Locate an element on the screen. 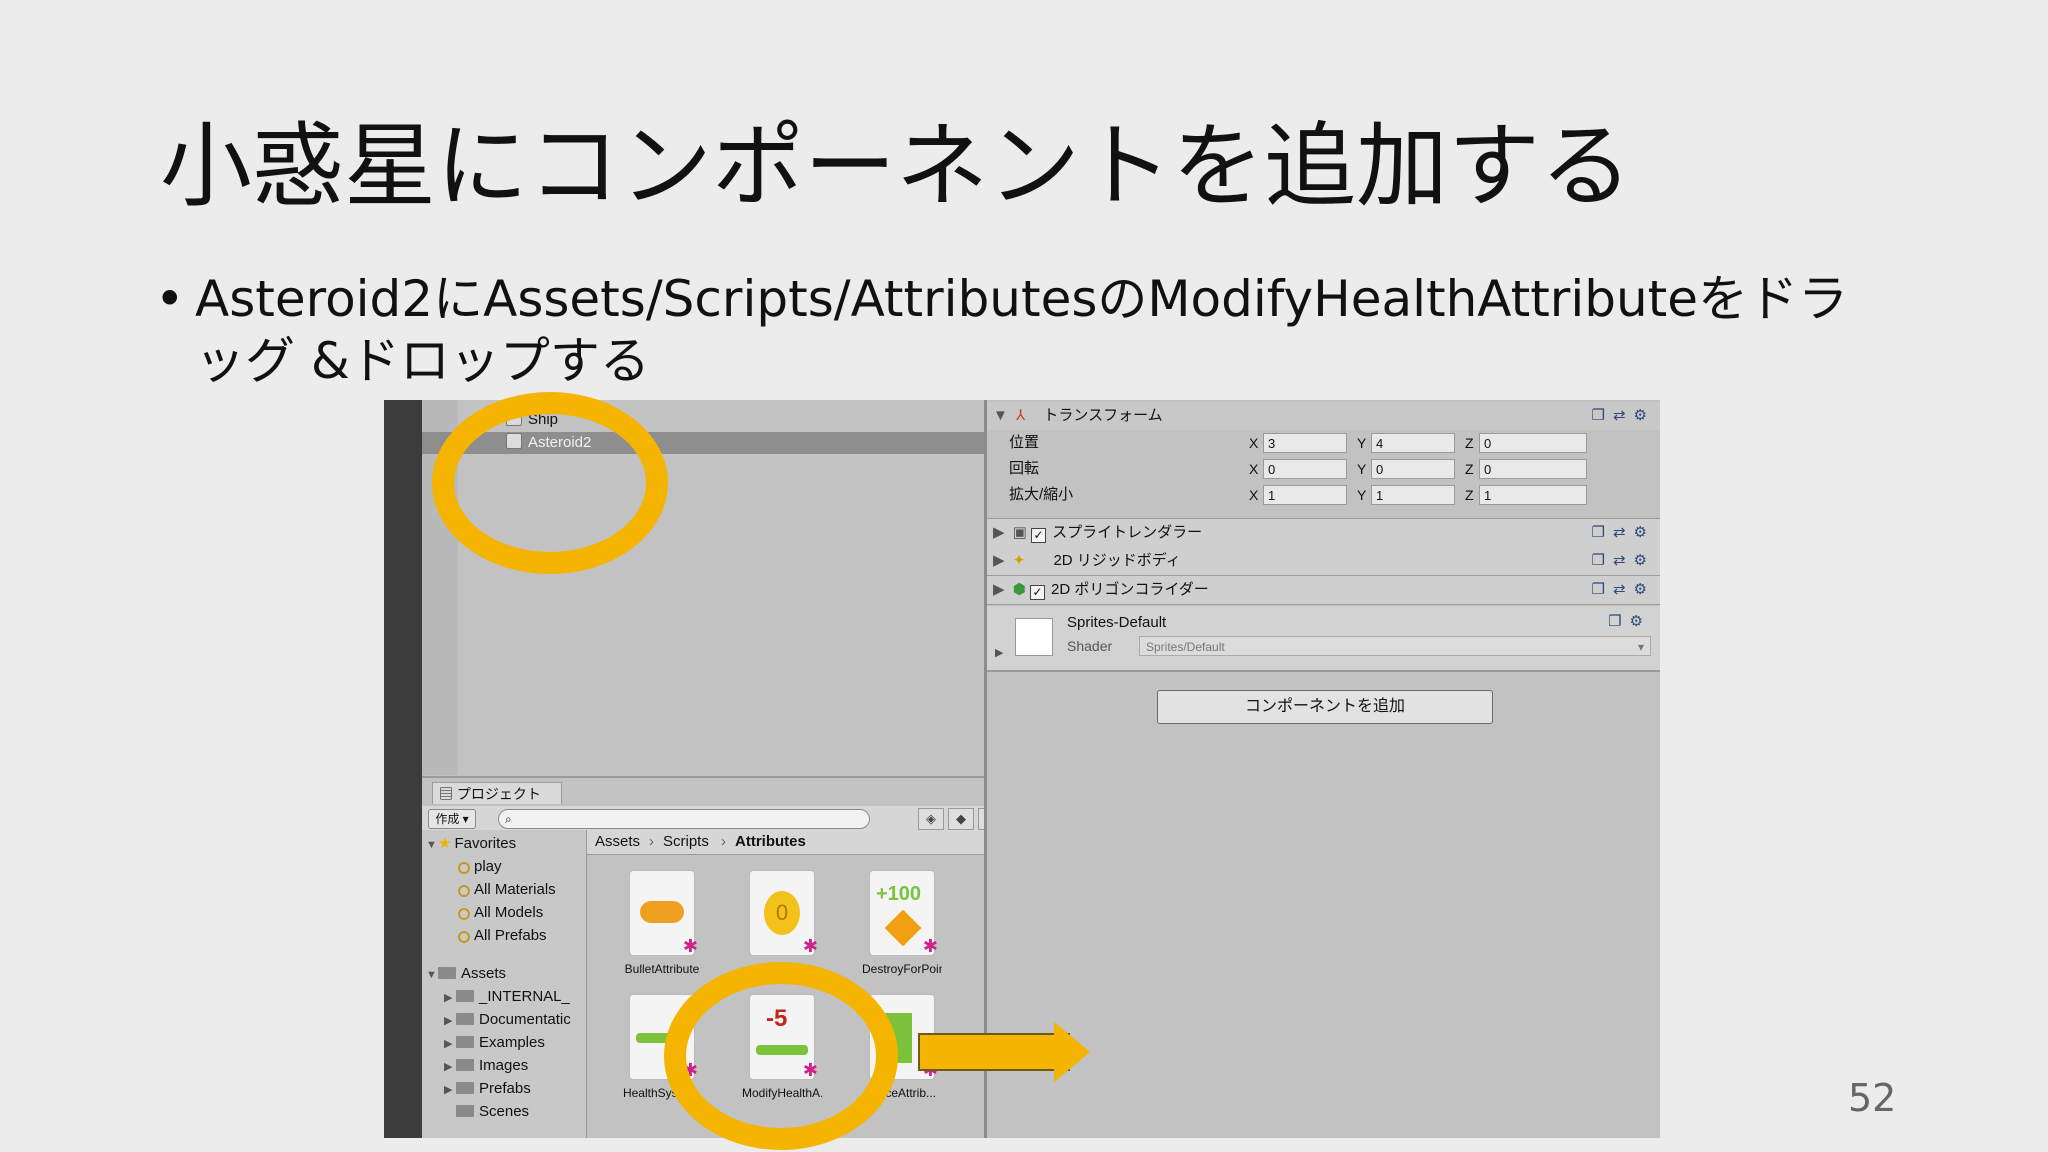 This screenshot has height=1152, width=2048. material-name: Sprites-Default is located at coordinates (1117, 622).